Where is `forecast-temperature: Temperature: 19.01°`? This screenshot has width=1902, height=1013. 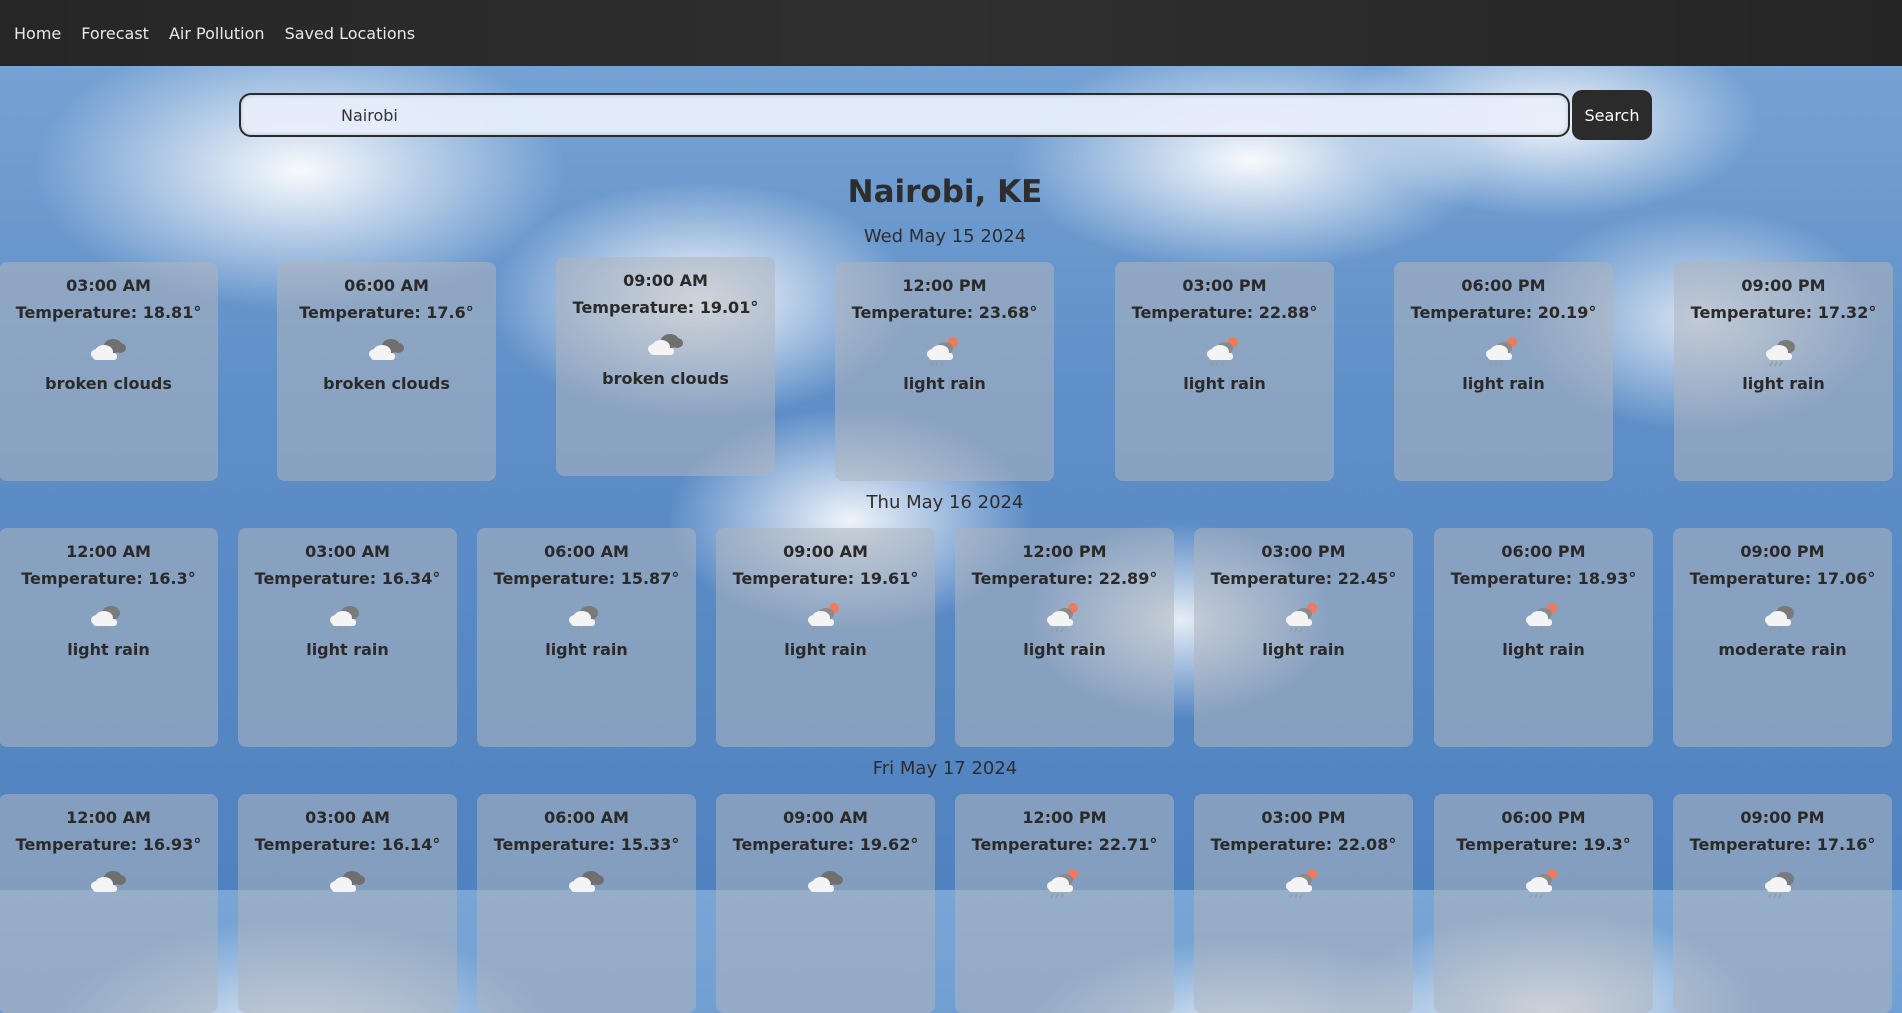 forecast-temperature: Temperature: 19.01° is located at coordinates (665, 307).